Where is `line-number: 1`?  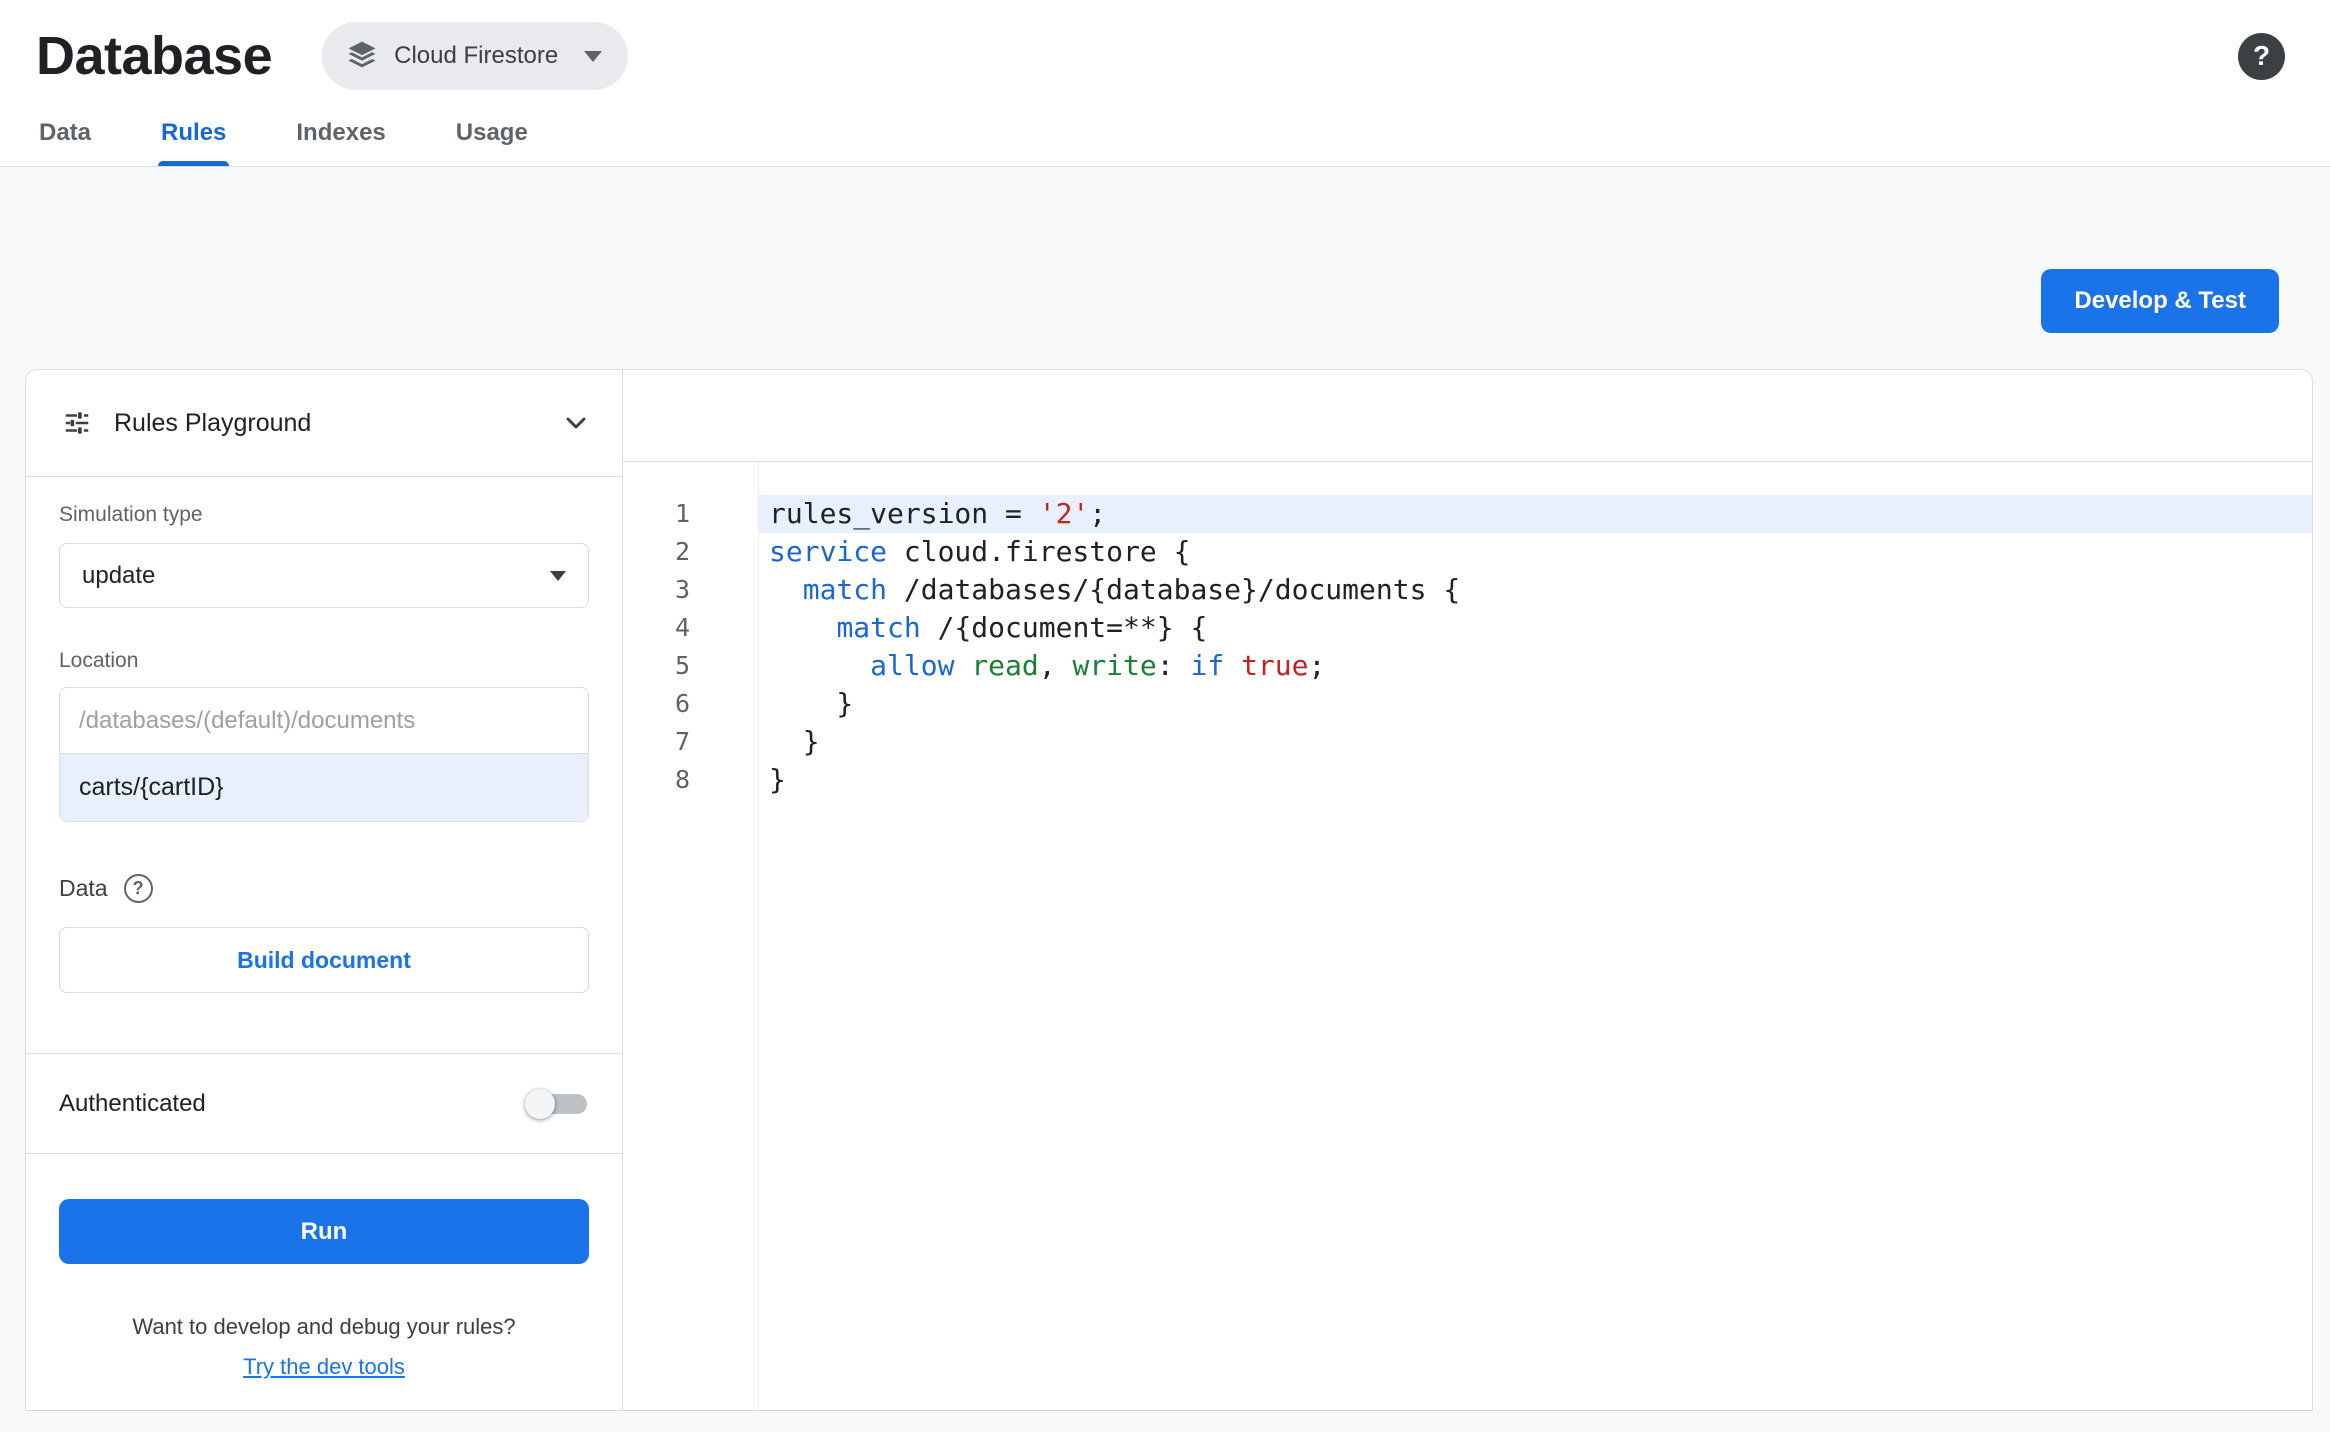 line-number: 1 is located at coordinates (682, 513).